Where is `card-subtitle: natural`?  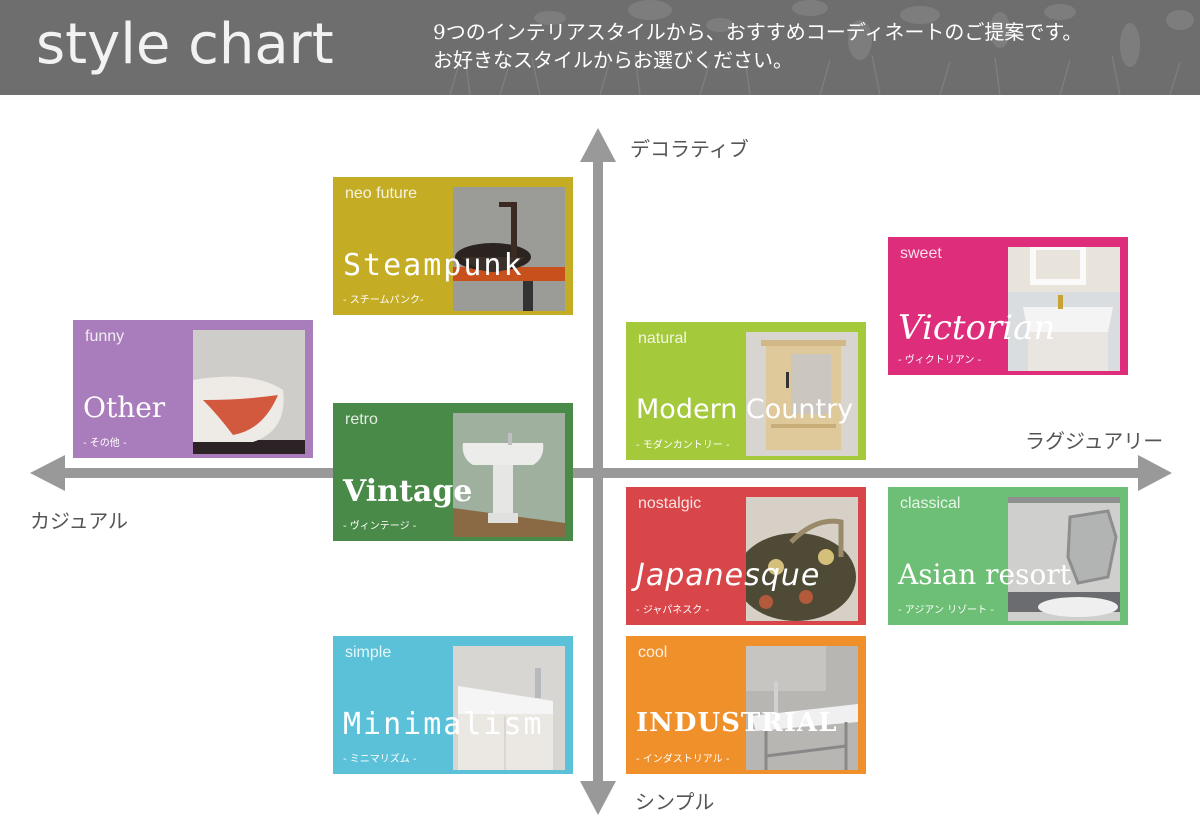 card-subtitle: natural is located at coordinates (662, 338).